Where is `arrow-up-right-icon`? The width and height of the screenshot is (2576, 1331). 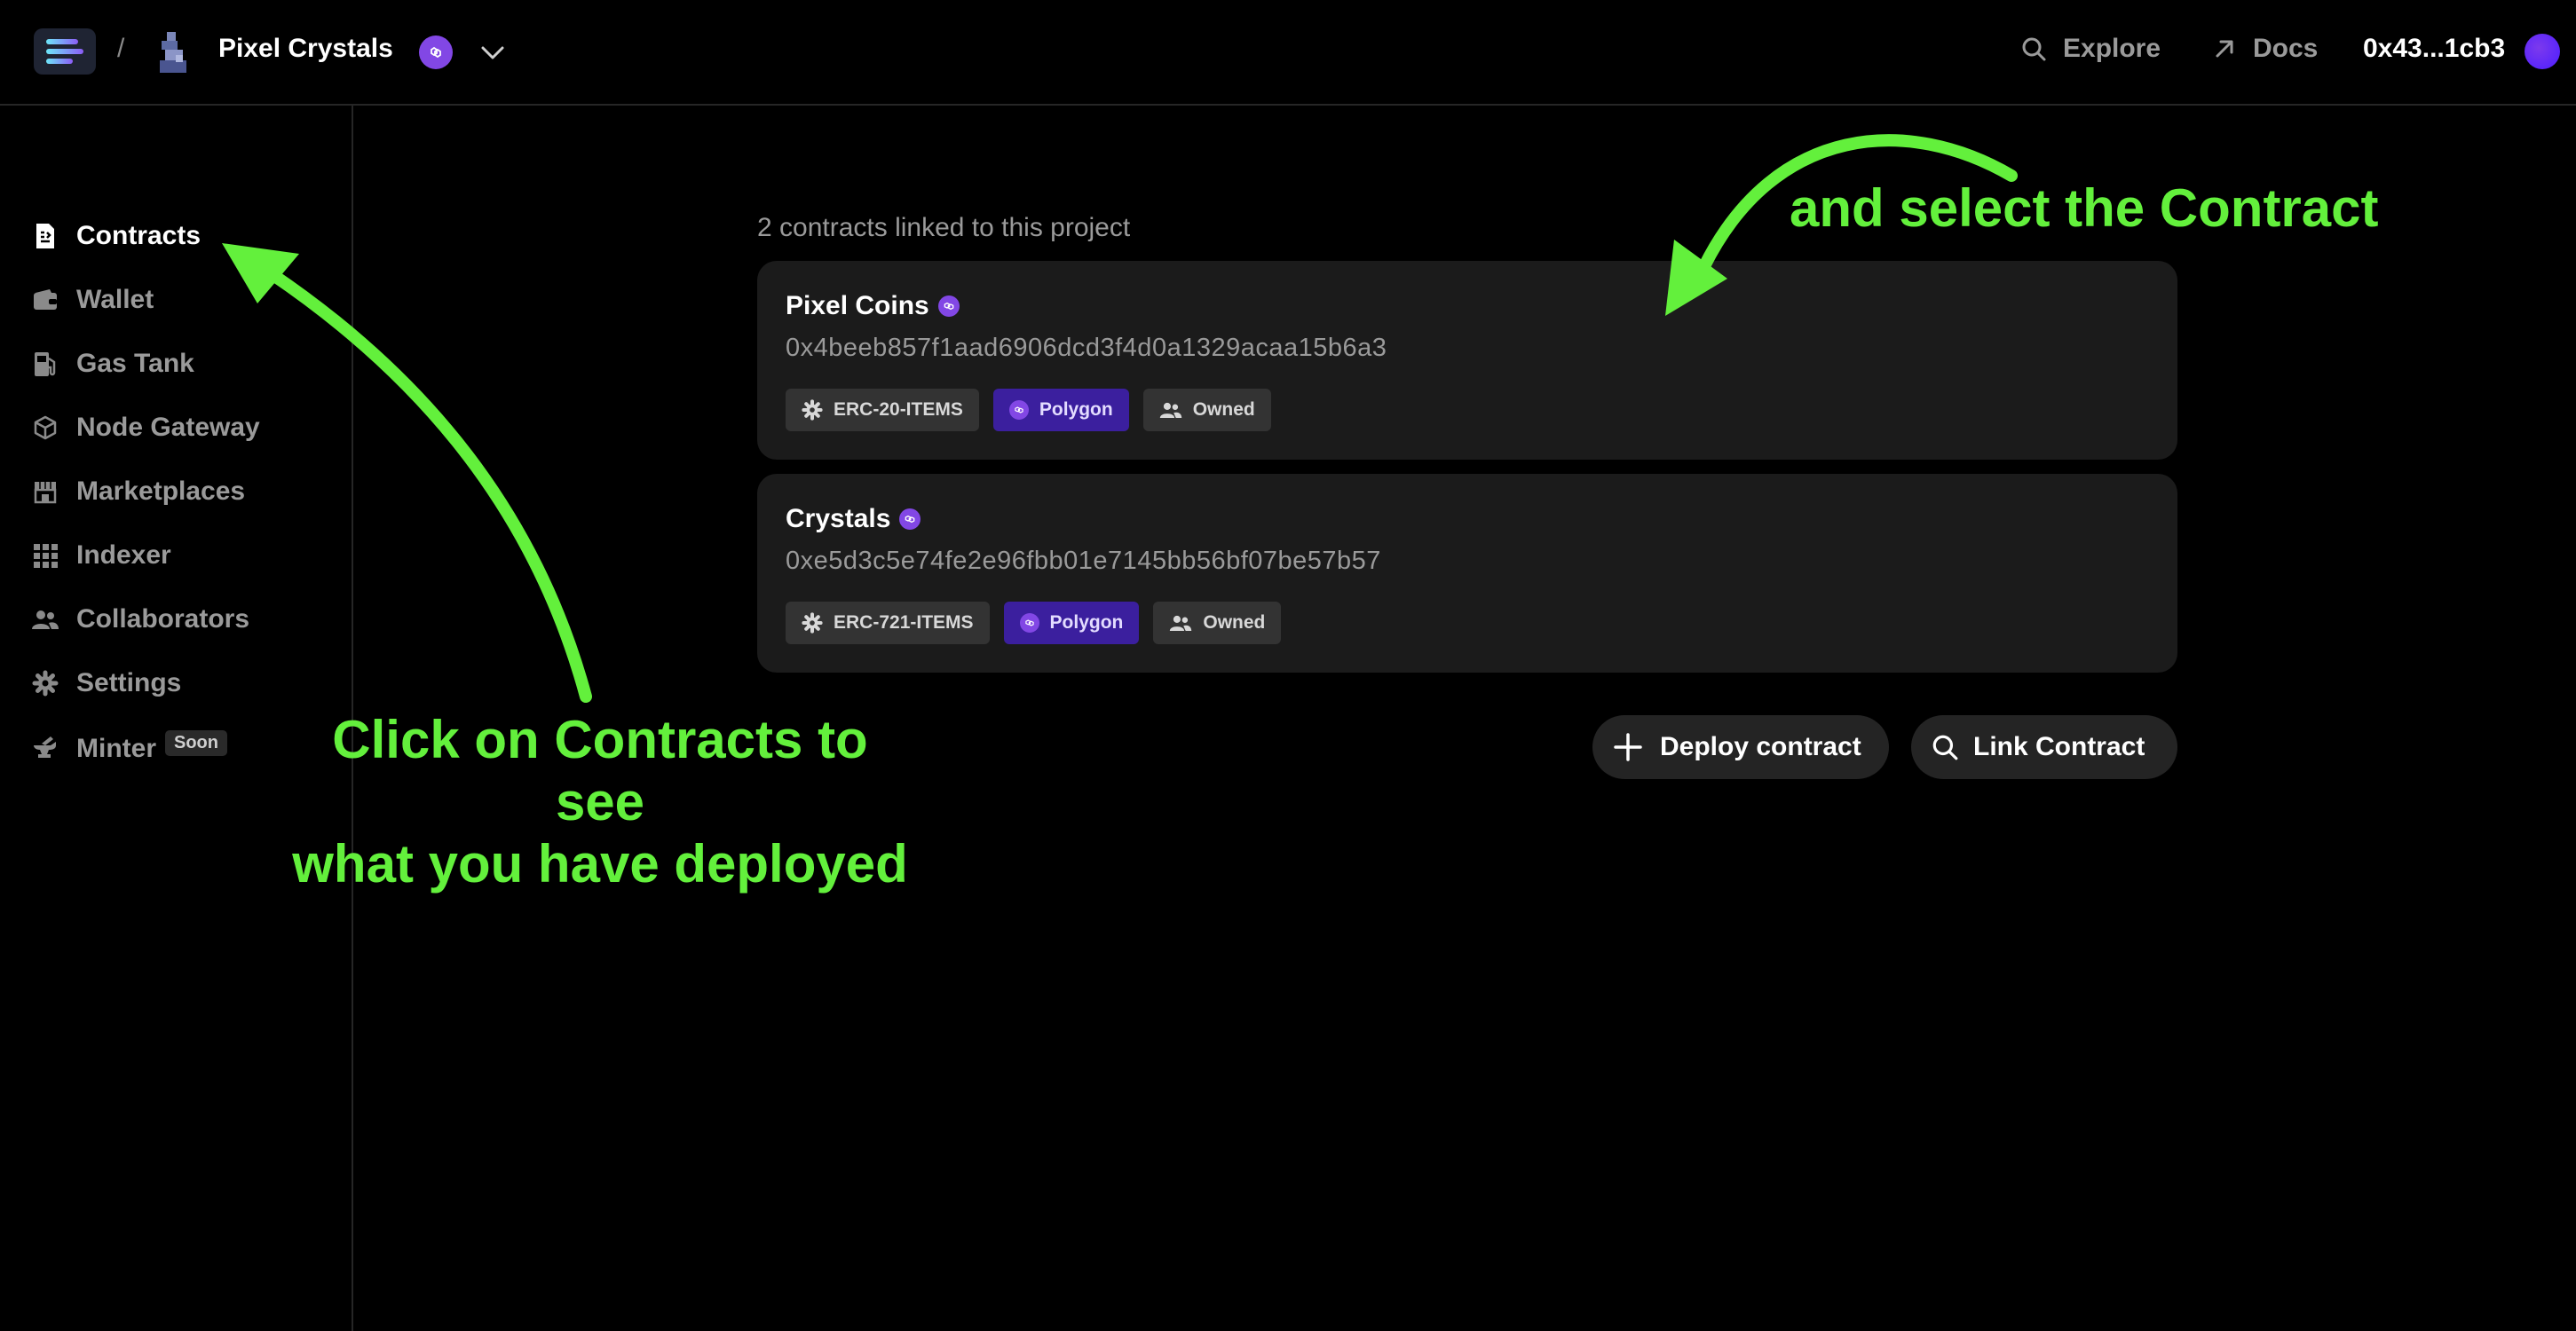 arrow-up-right-icon is located at coordinates (2224, 49).